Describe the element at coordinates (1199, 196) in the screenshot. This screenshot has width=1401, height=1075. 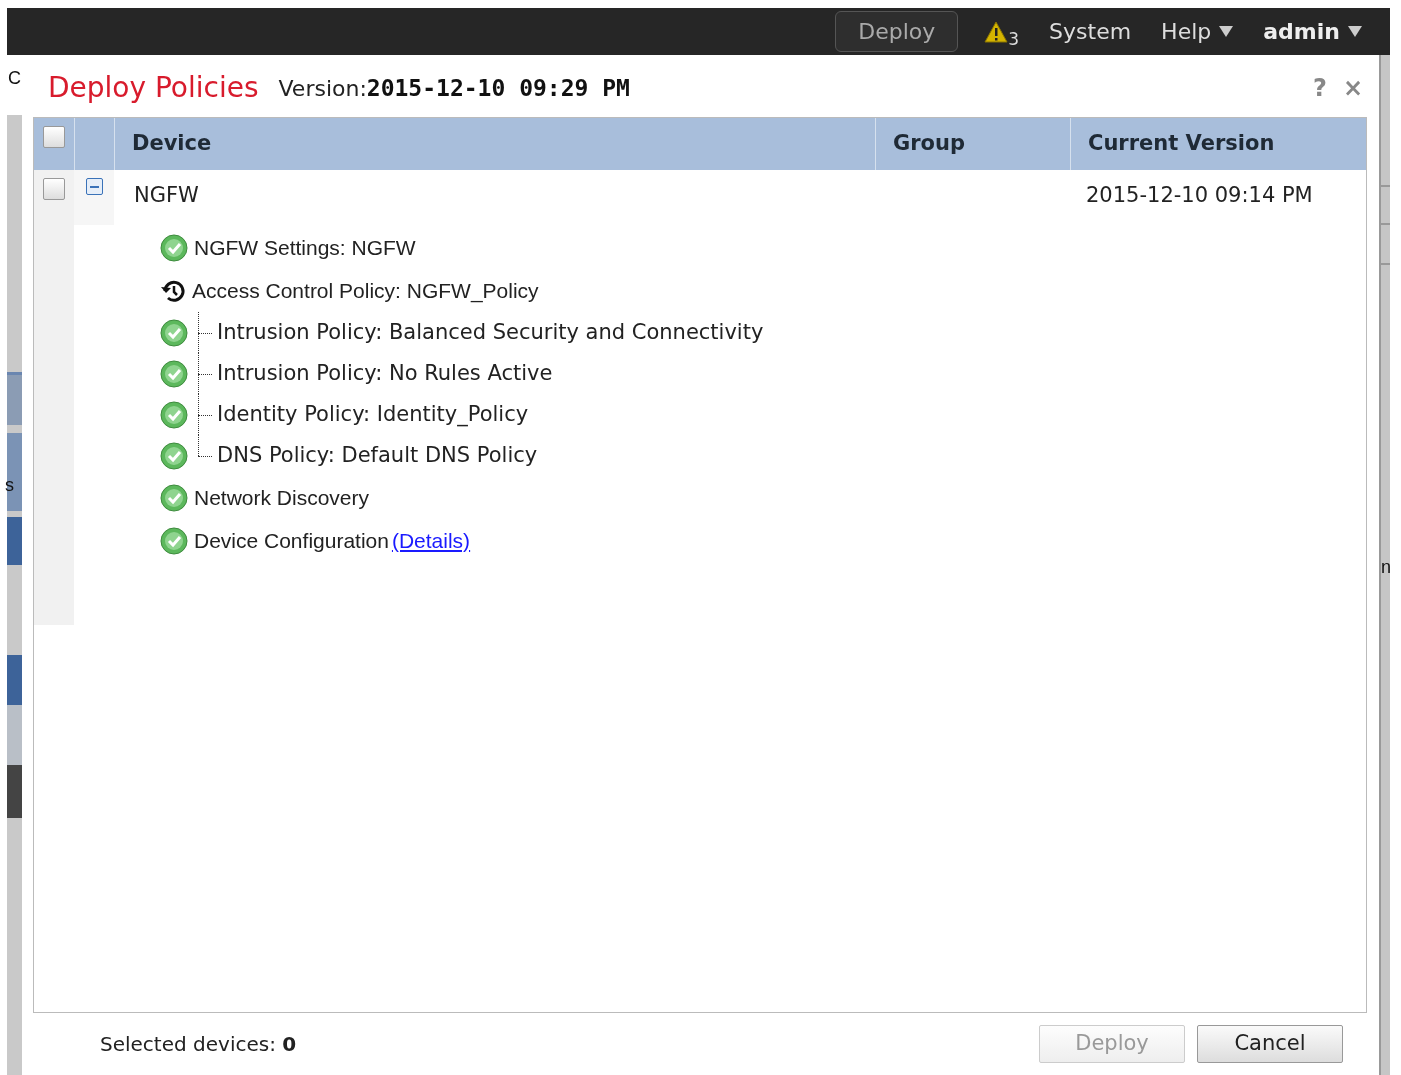
I see `version-cell-text: 2015-12-10 09:14 PM` at that location.